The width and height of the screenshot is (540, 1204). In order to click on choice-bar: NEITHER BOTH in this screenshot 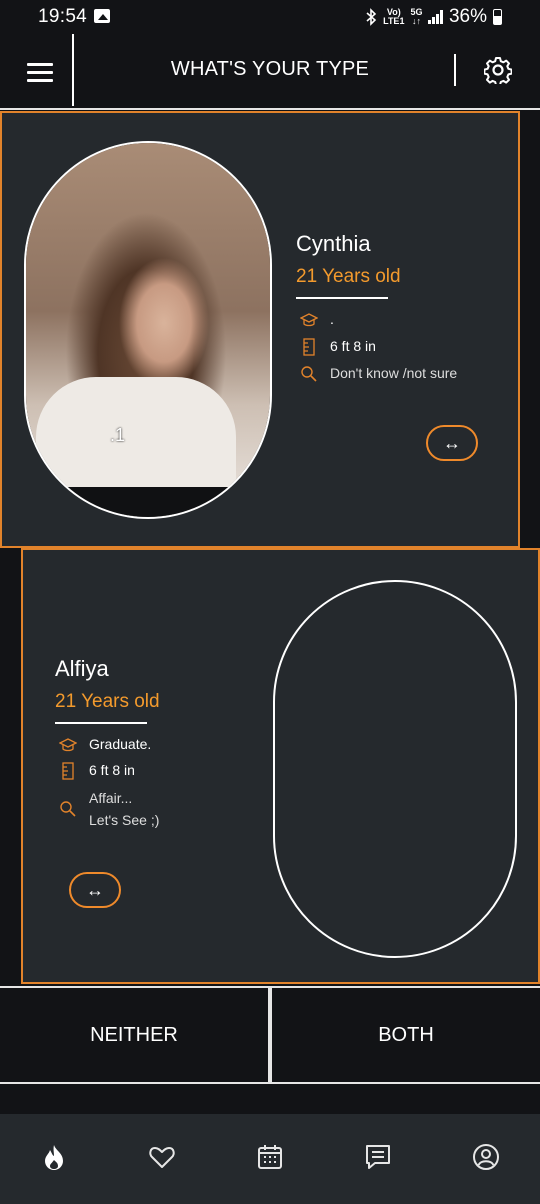, I will do `click(270, 1035)`.